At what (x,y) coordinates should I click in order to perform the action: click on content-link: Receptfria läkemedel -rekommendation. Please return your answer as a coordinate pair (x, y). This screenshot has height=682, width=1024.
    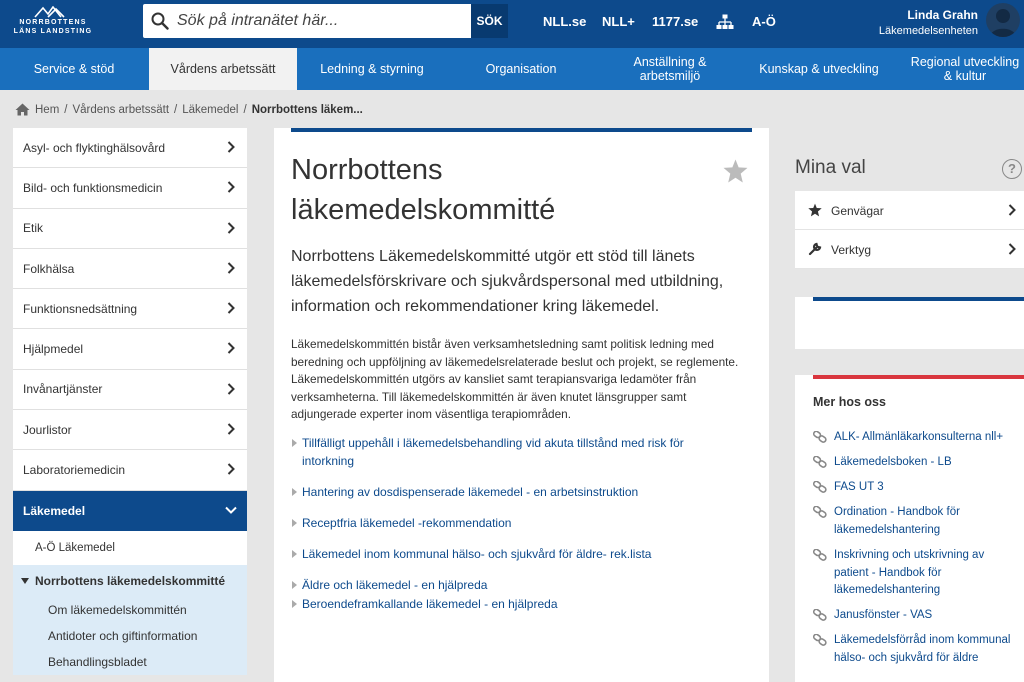
    Looking at the image, I should click on (511, 523).